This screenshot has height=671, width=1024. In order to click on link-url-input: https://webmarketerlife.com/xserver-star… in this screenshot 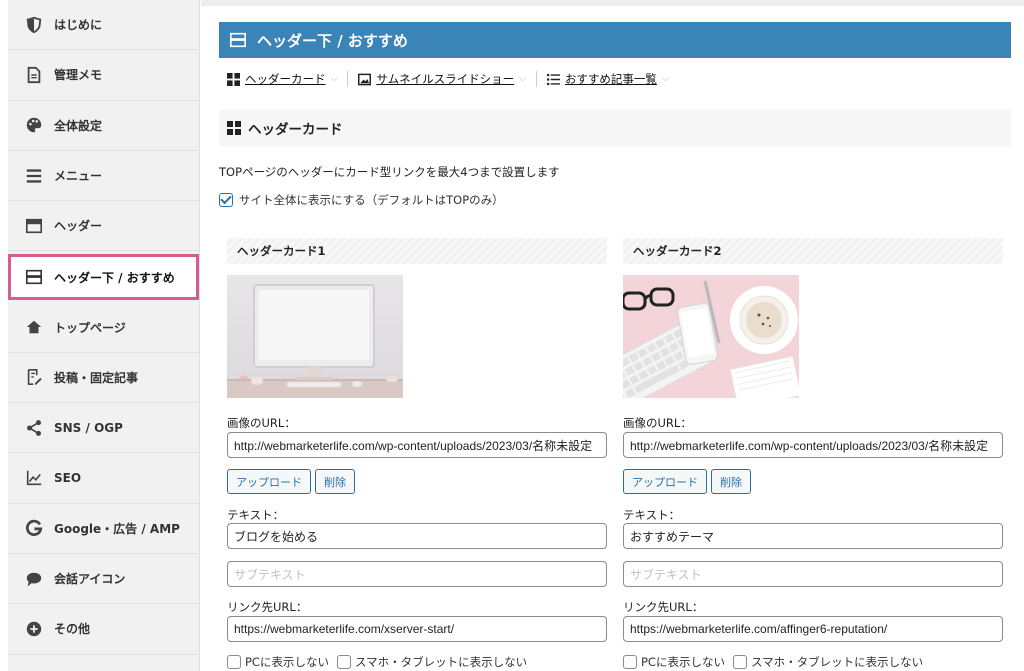, I will do `click(417, 629)`.